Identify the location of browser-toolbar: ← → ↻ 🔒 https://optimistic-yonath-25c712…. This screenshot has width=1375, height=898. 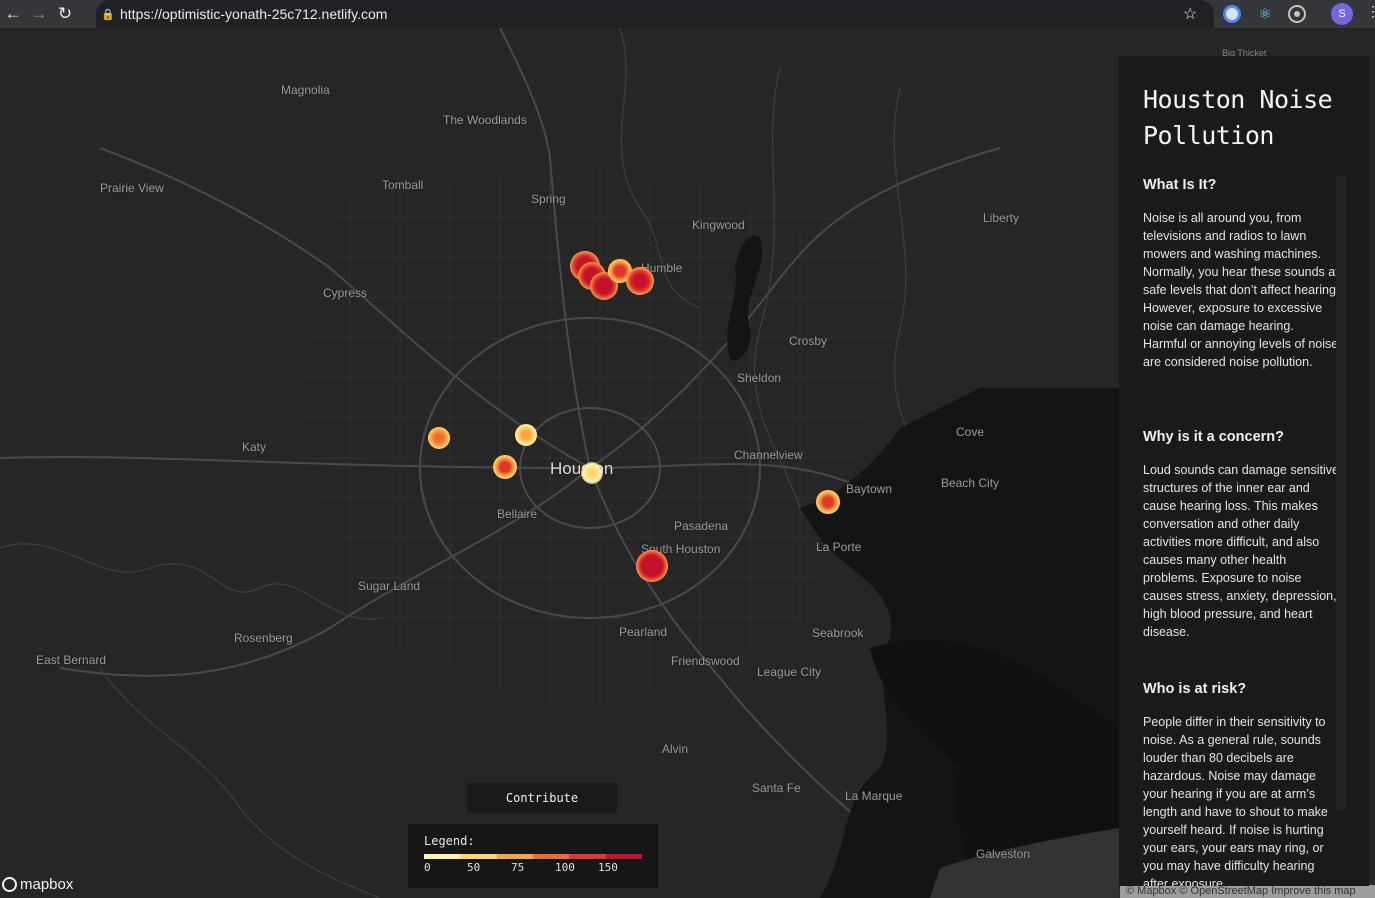
(687, 14).